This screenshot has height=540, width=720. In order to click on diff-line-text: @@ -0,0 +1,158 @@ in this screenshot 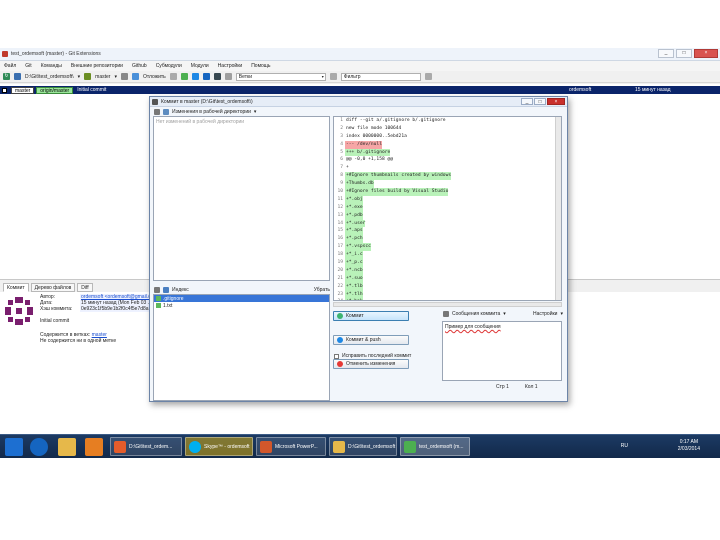, I will do `click(370, 160)`.